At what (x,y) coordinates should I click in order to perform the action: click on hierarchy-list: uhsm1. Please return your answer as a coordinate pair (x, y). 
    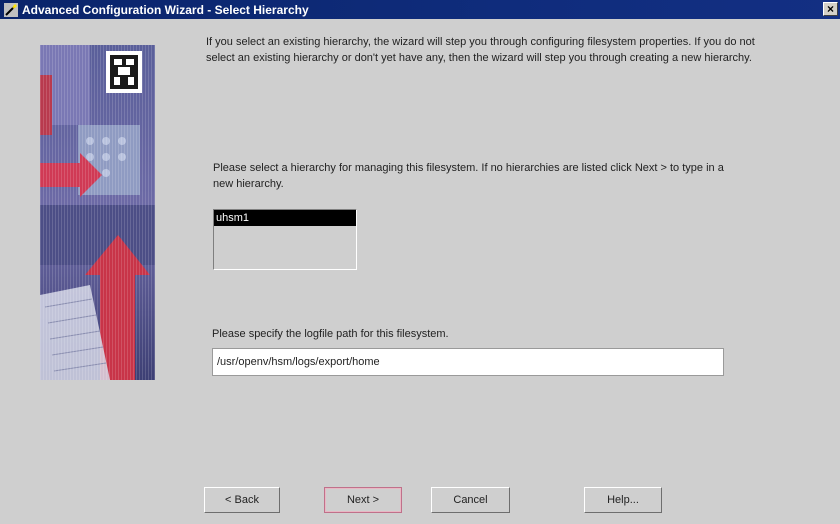
    Looking at the image, I should click on (285, 239).